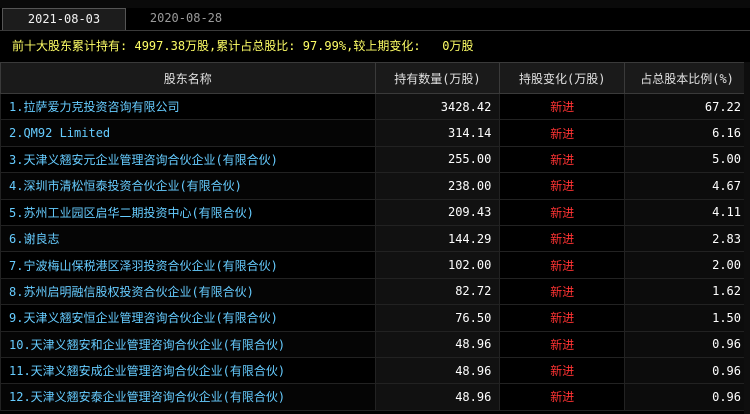 The image size is (750, 414). What do you see at coordinates (188, 291) in the screenshot?
I see `cell-shareholder-name: 8.苏州启明融信股权投资合伙企业(有限合伙)` at bounding box center [188, 291].